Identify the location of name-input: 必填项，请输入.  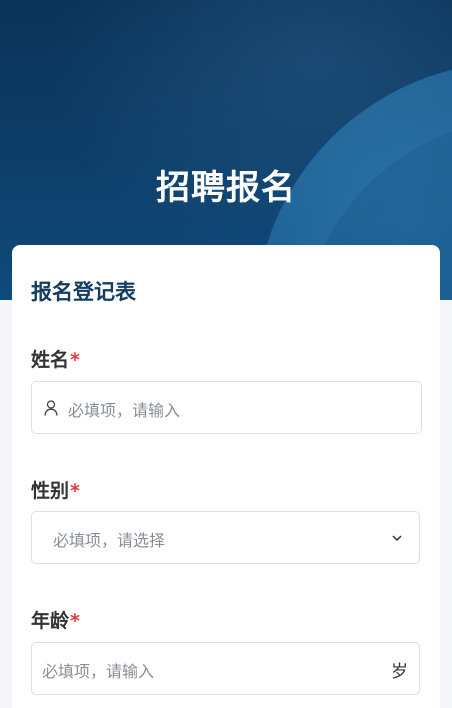
(226, 407).